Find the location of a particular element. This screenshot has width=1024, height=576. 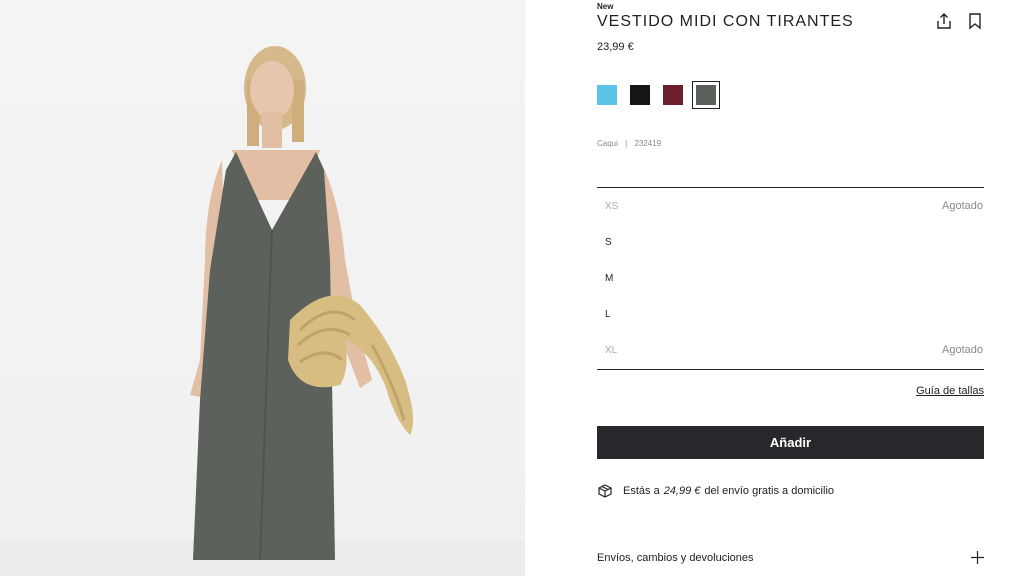

shipping-amount: 24,99 € is located at coordinates (682, 491).